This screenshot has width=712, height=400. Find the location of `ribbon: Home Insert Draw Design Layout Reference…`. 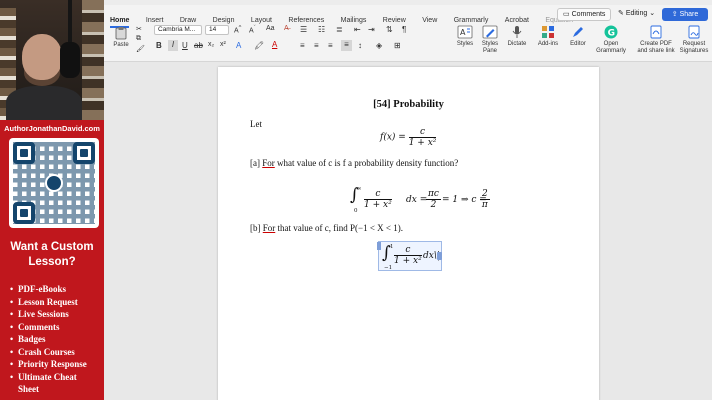

ribbon: Home Insert Draw Design Layout Reference… is located at coordinates (408, 31).